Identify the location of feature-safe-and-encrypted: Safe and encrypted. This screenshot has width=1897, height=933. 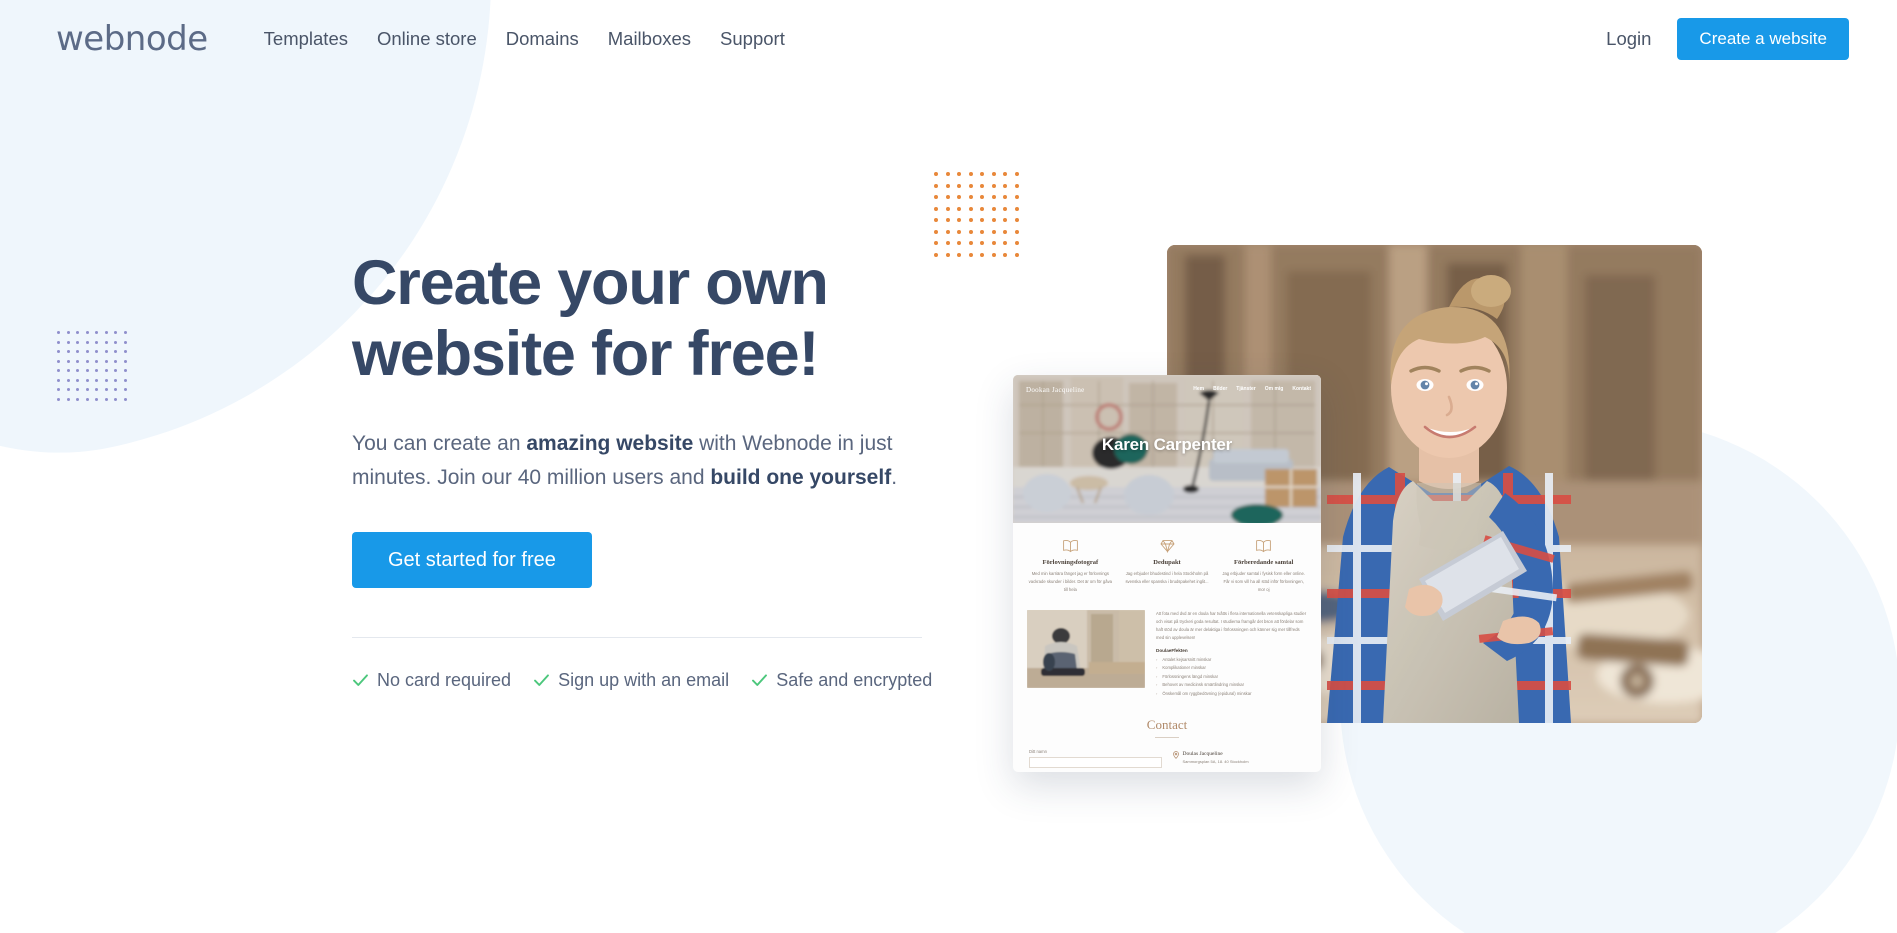
(841, 680).